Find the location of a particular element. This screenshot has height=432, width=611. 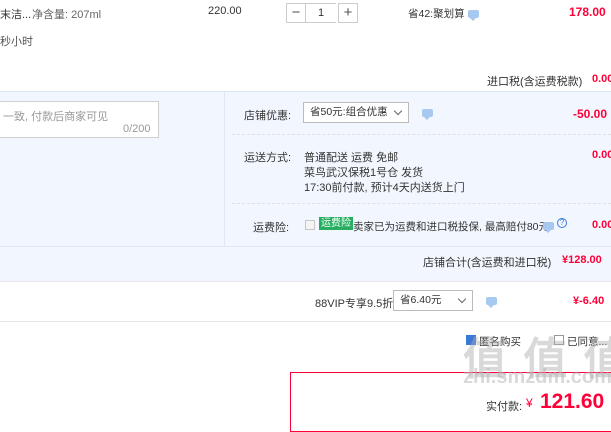

watermark-site: zhi.smzdm.com is located at coordinates (537, 377).